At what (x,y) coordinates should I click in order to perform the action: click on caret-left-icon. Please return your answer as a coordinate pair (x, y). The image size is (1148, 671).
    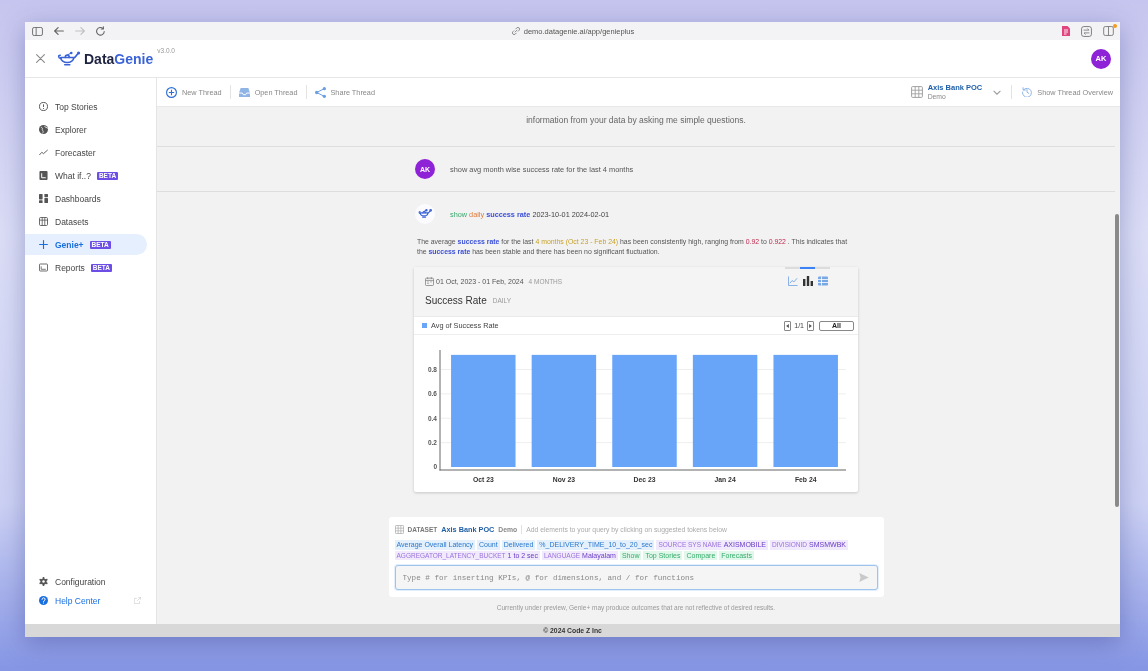
    Looking at the image, I should click on (788, 325).